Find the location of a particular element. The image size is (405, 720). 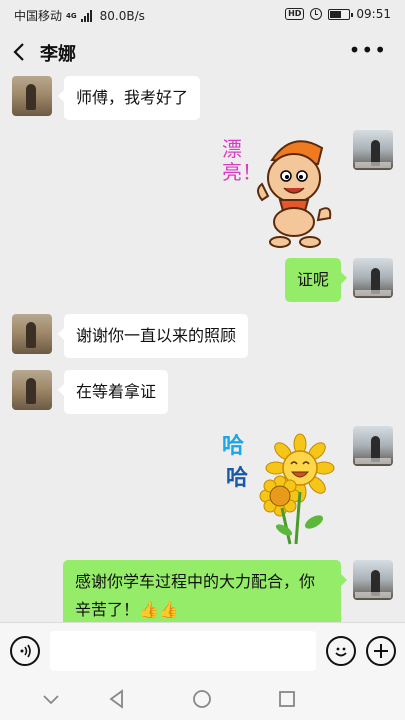

message-text: 证呢 is located at coordinates (312, 279).